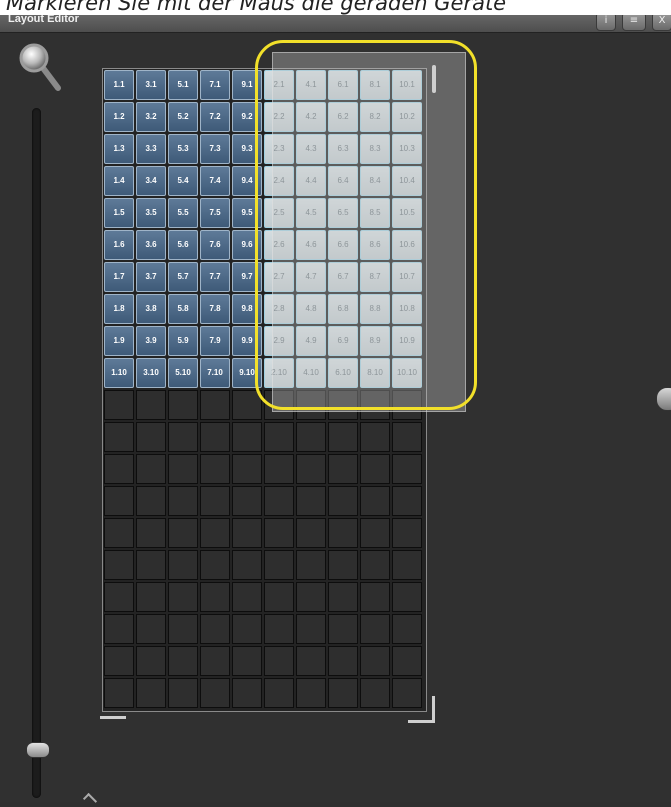  What do you see at coordinates (38, 750) in the screenshot?
I see `zoom-slider-thumb` at bounding box center [38, 750].